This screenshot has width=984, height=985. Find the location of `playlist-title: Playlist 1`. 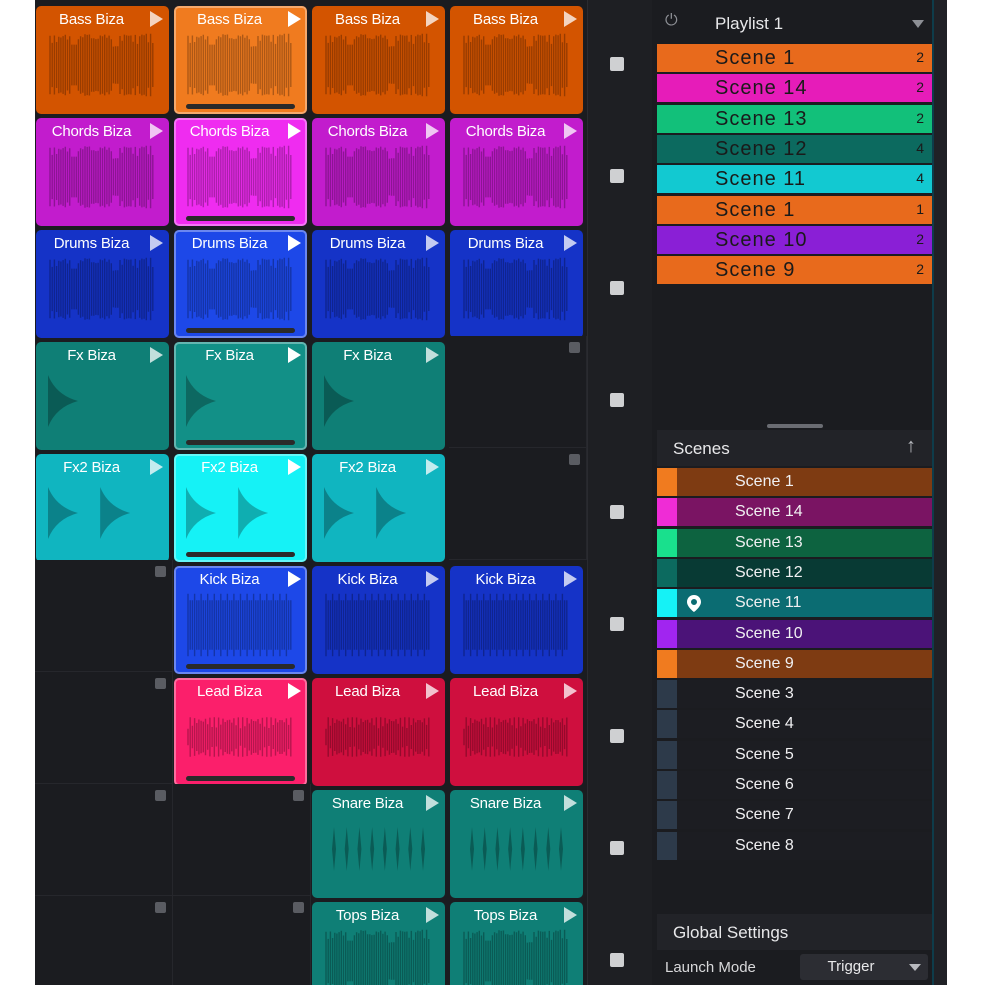

playlist-title: Playlist 1 is located at coordinates (749, 24).